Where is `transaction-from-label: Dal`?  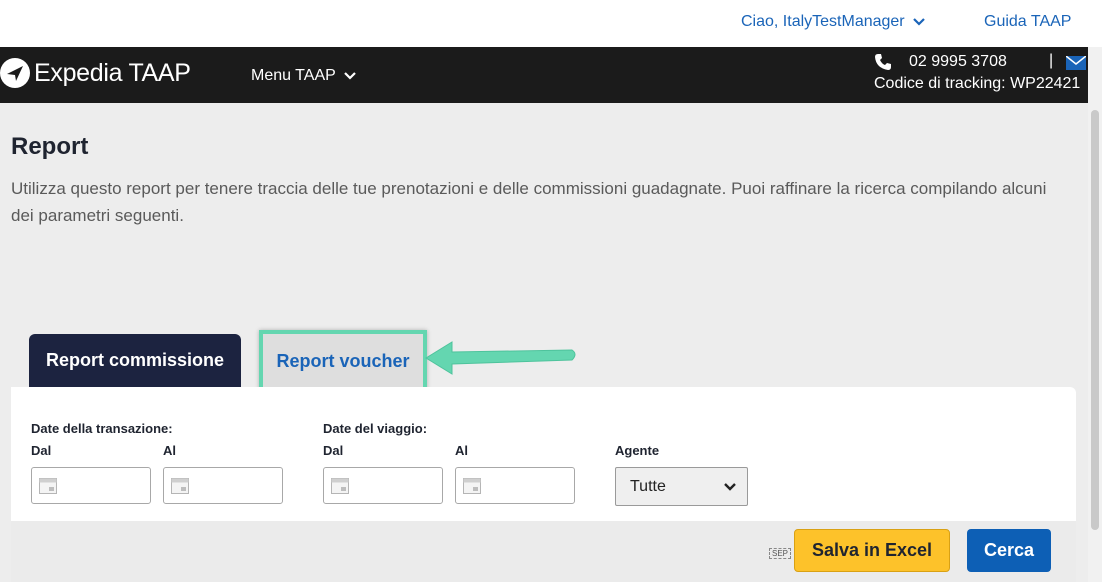
transaction-from-label: Dal is located at coordinates (41, 450).